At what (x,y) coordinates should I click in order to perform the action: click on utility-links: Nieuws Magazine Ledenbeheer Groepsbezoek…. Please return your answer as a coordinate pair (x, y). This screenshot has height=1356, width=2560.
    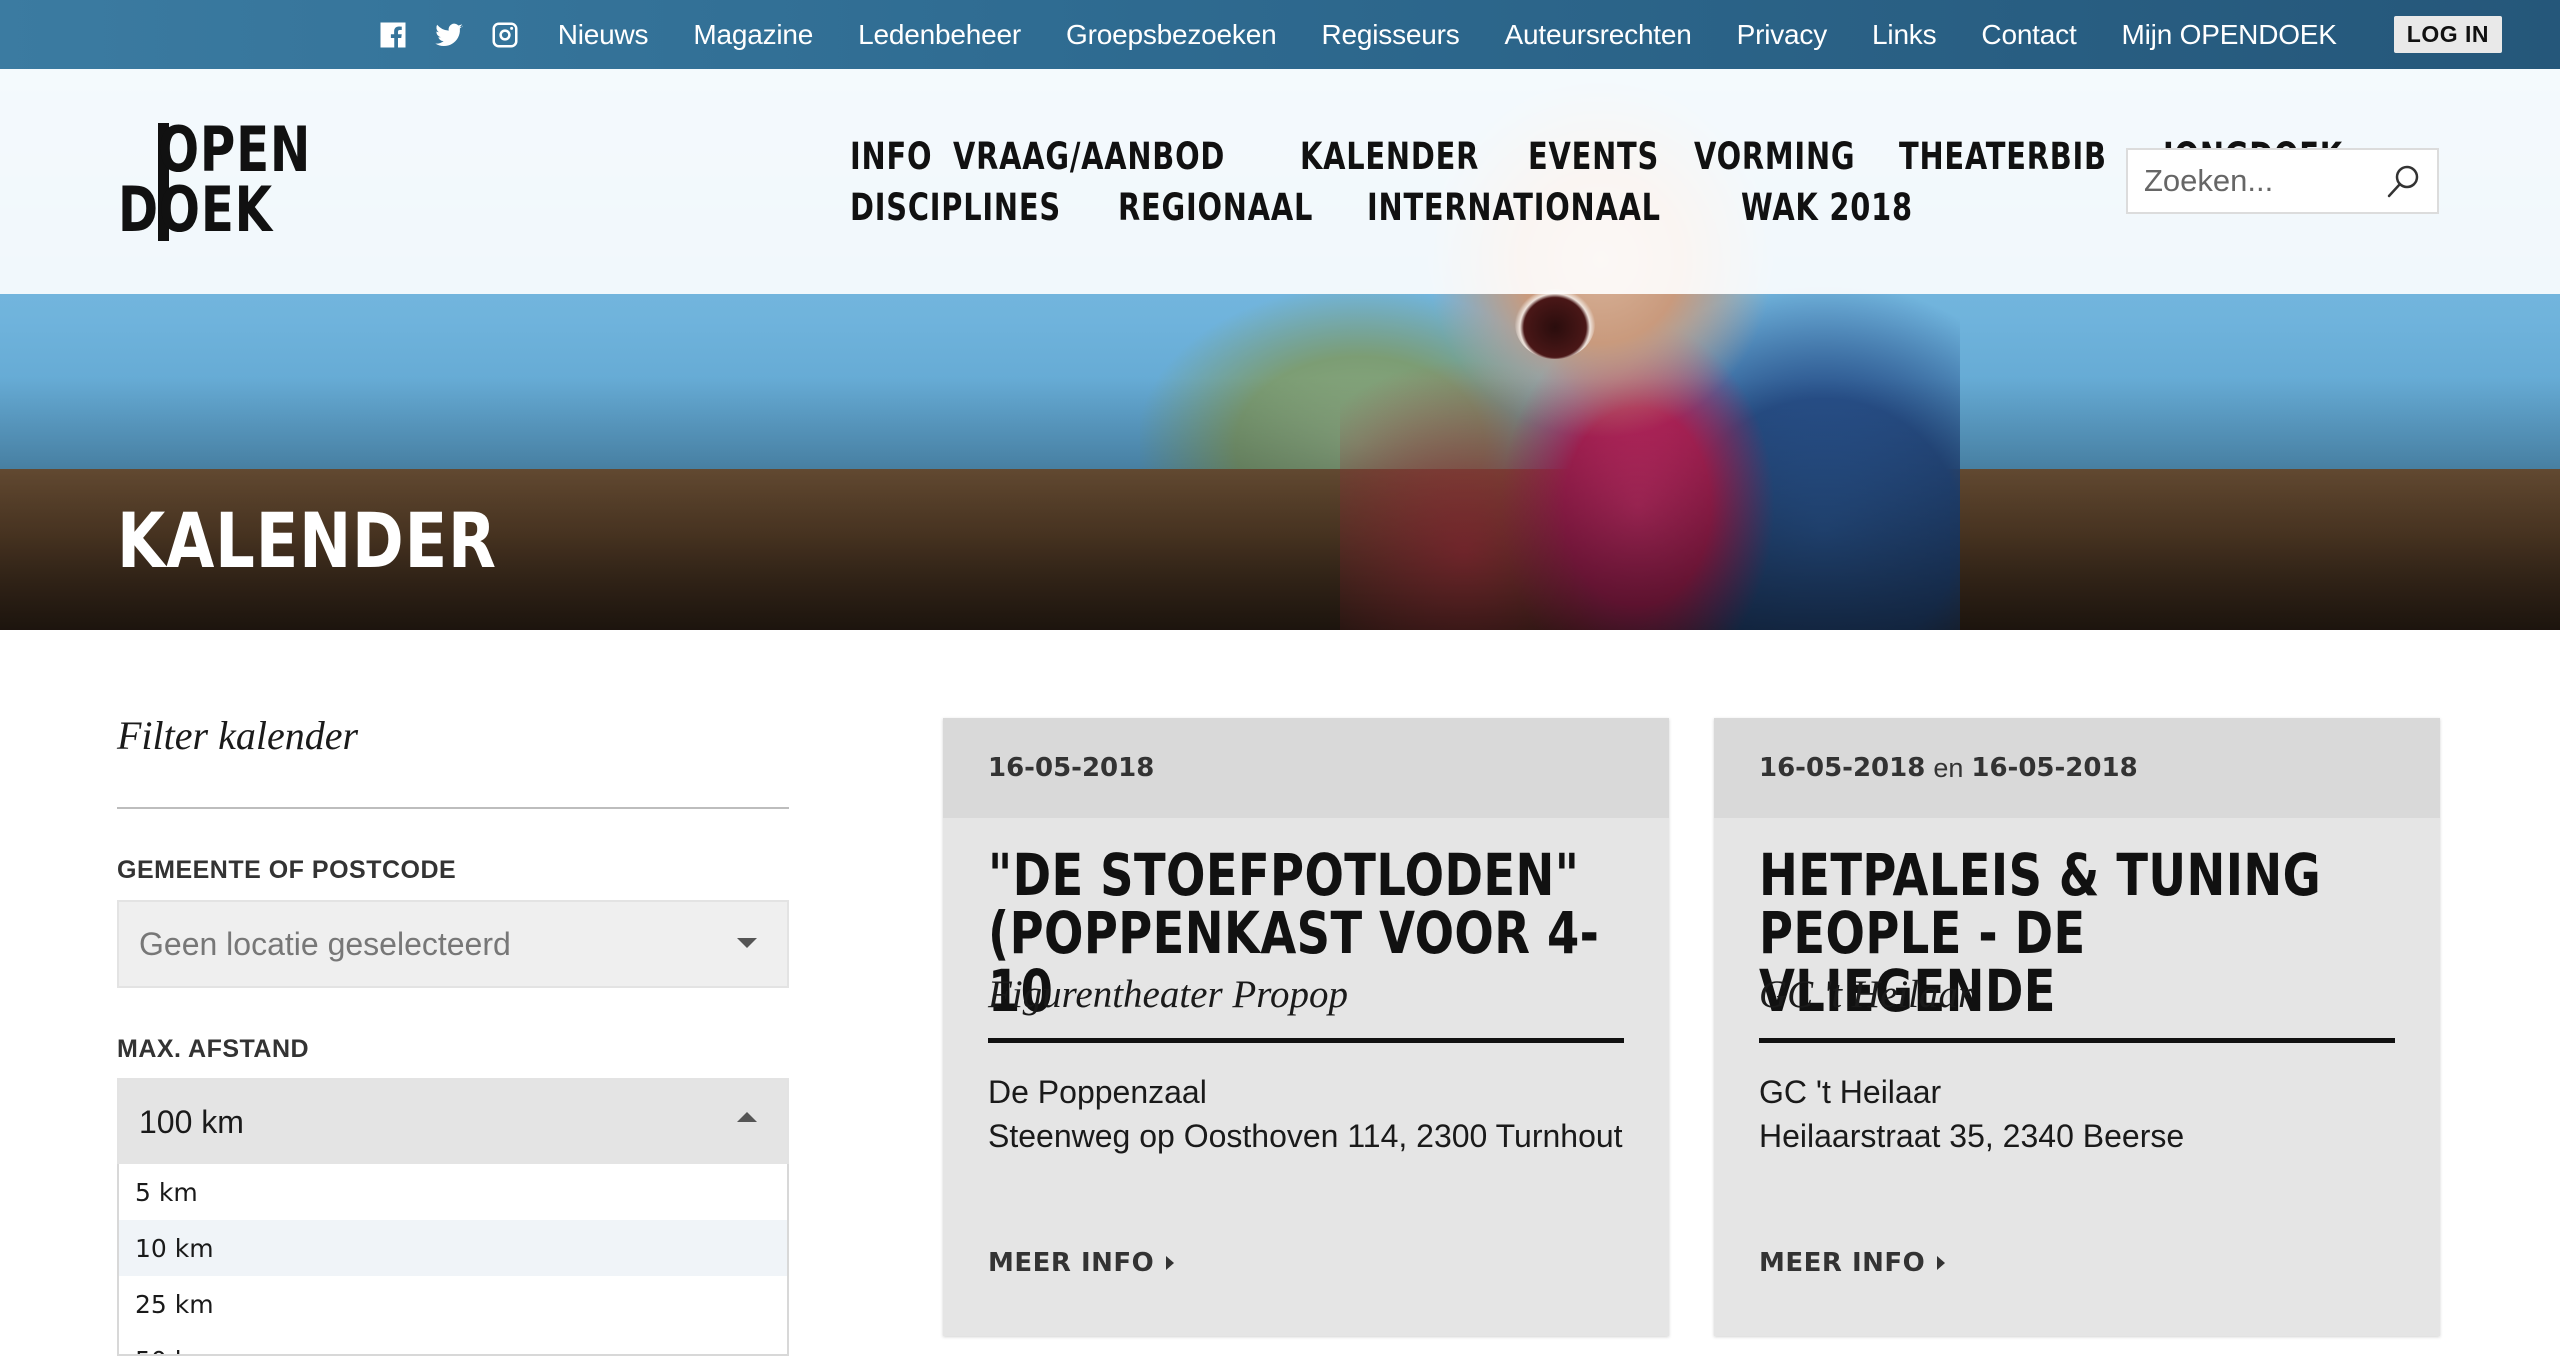
    Looking at the image, I should click on (1447, 35).